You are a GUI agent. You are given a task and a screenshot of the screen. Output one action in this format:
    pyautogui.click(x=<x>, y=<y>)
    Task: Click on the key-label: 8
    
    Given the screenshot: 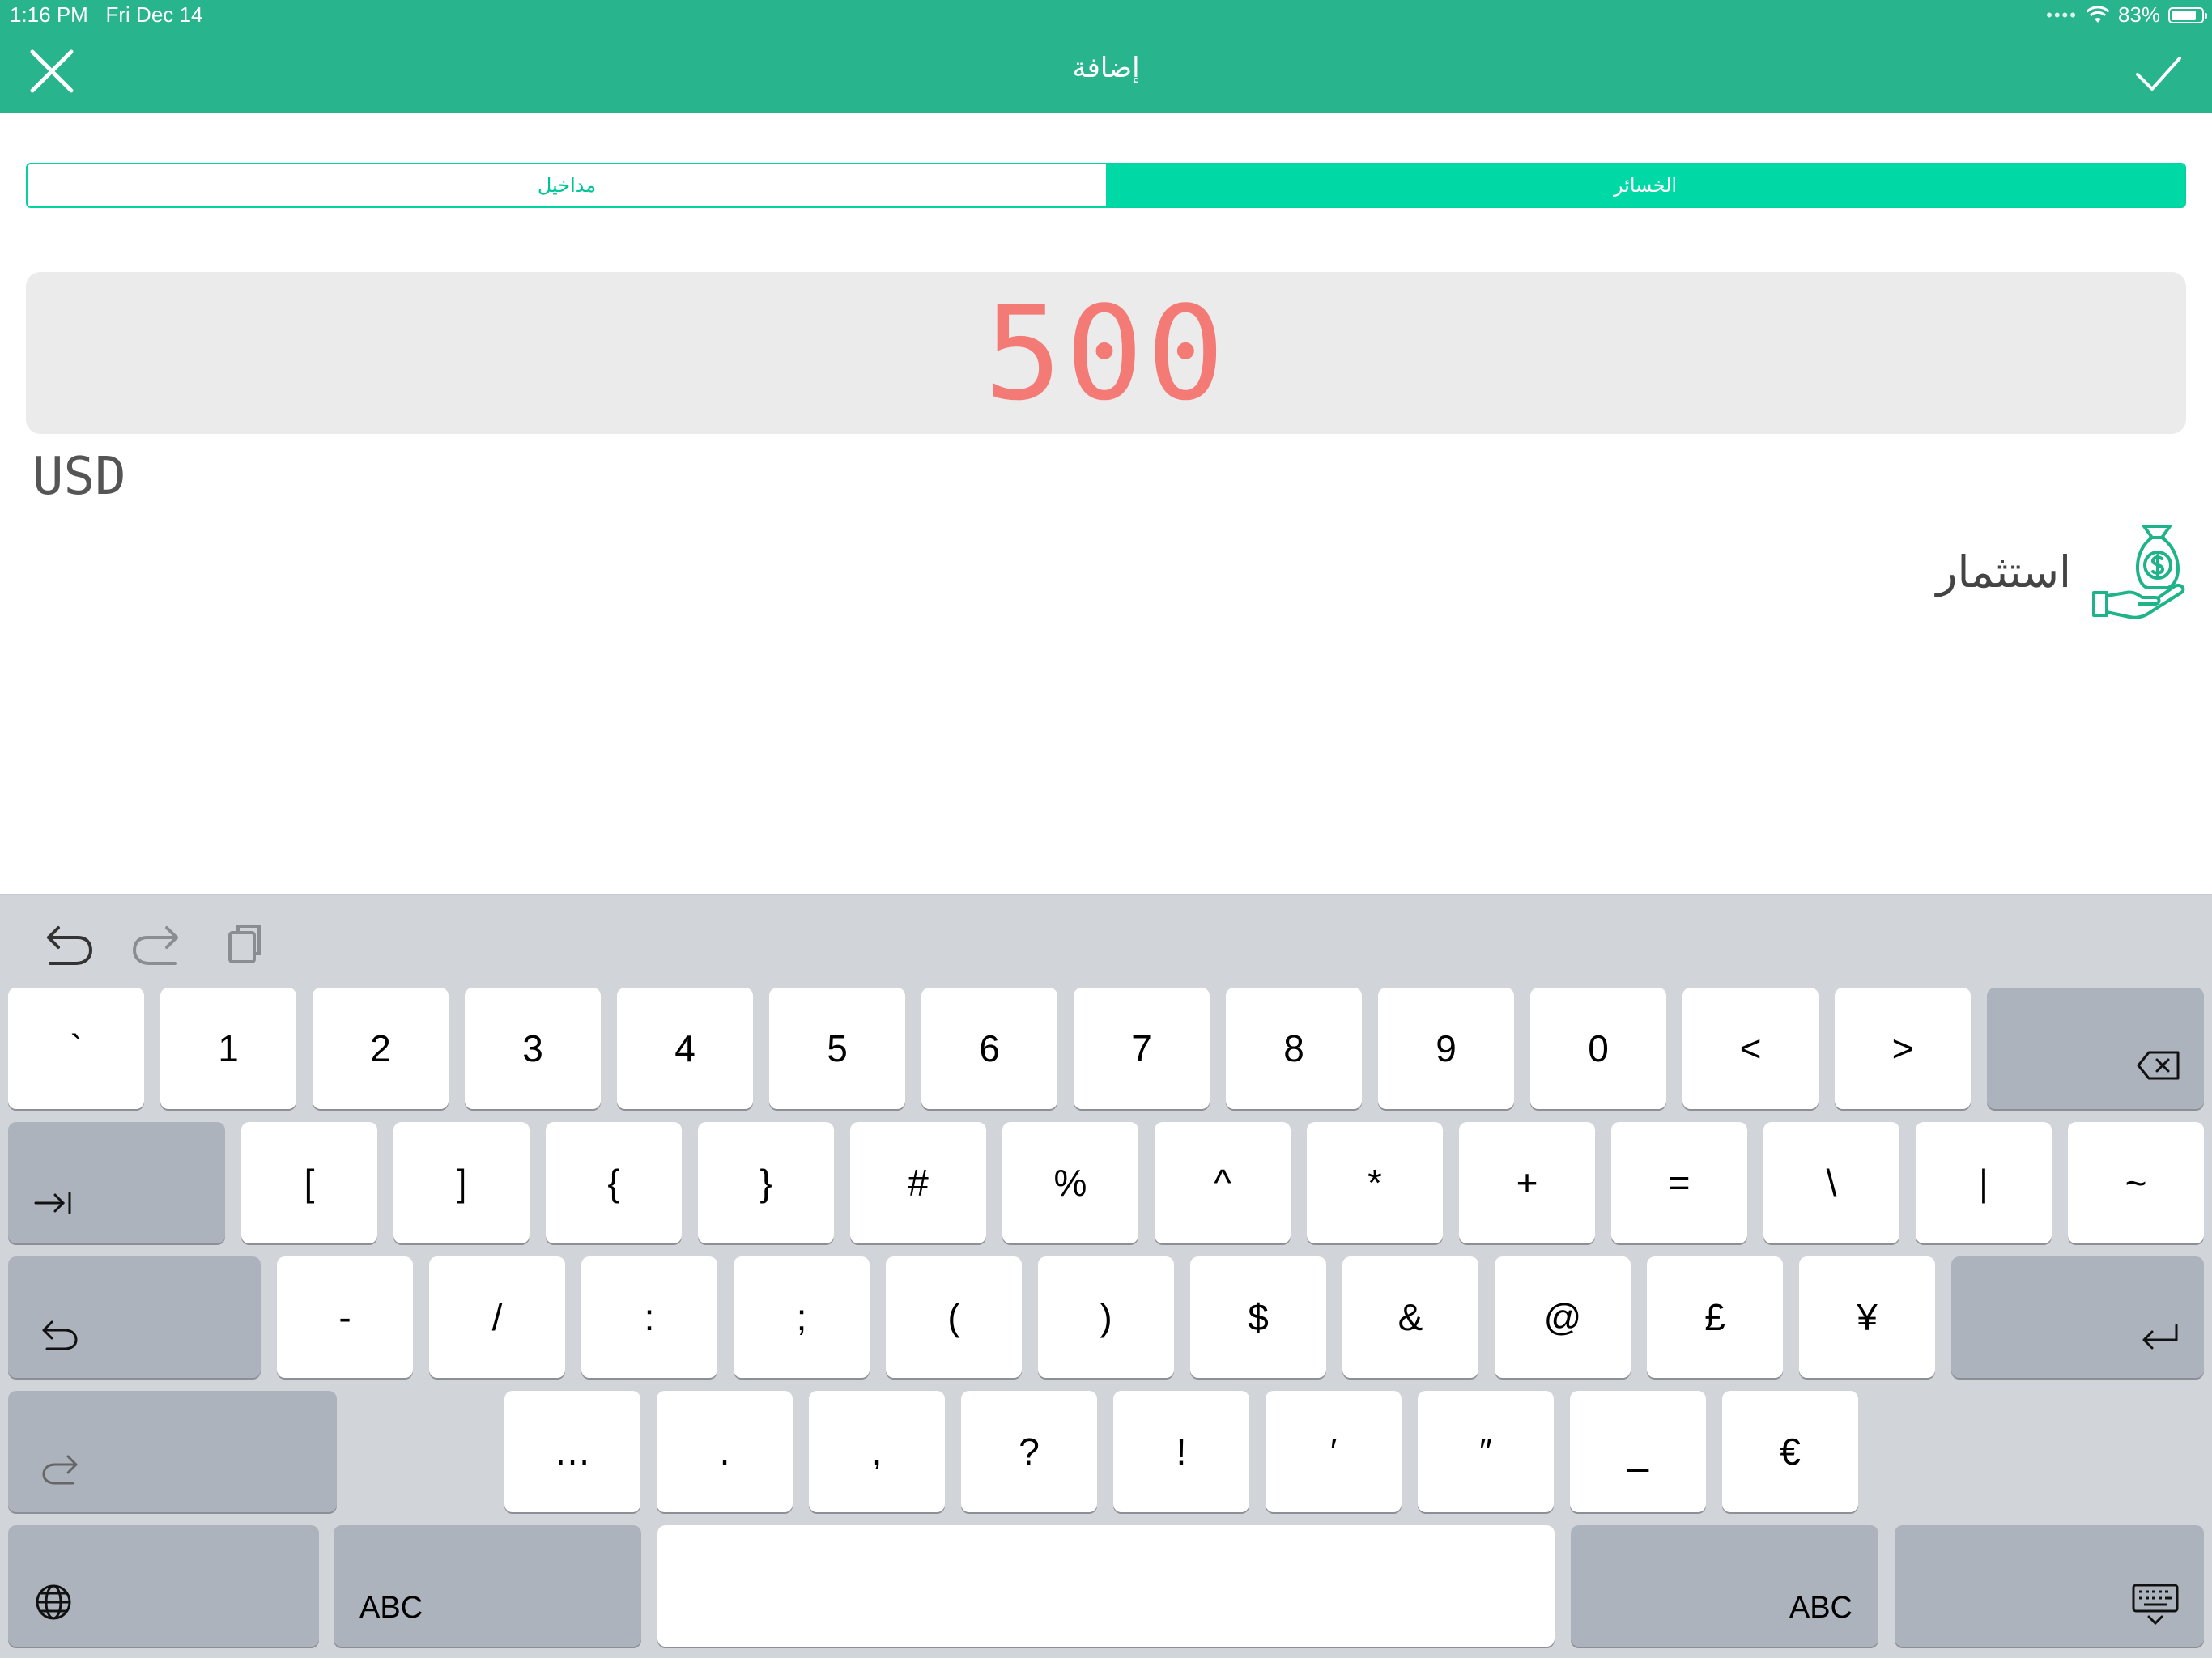 What is the action you would take?
    pyautogui.click(x=1294, y=1048)
    